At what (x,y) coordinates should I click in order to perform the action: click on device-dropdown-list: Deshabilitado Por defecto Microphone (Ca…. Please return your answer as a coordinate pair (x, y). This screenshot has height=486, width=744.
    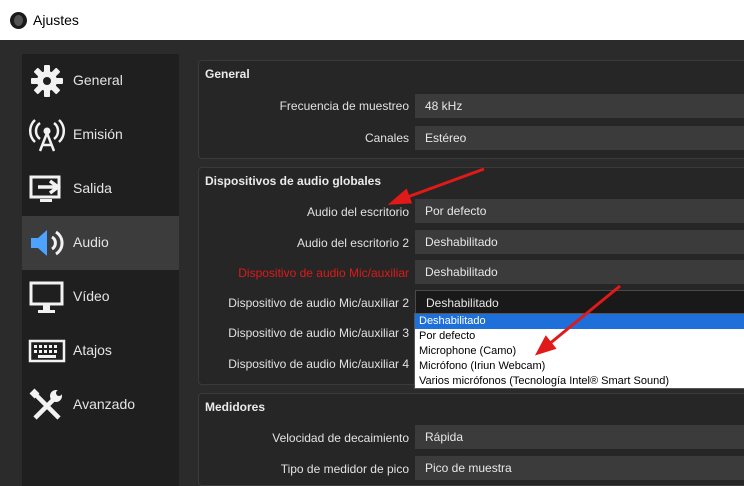
    Looking at the image, I should click on (579, 351).